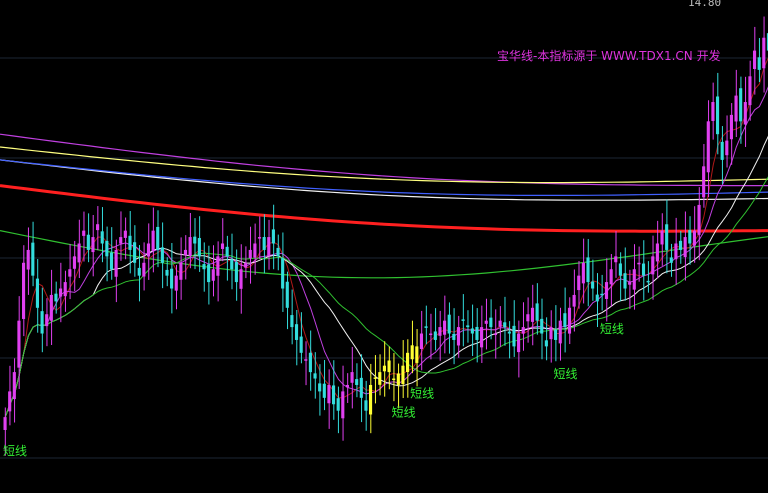 Image resolution: width=768 pixels, height=493 pixels. I want to click on watermark-text: 宝华线-本指标源于 WWW.TDX1.CN 开发, so click(609, 56).